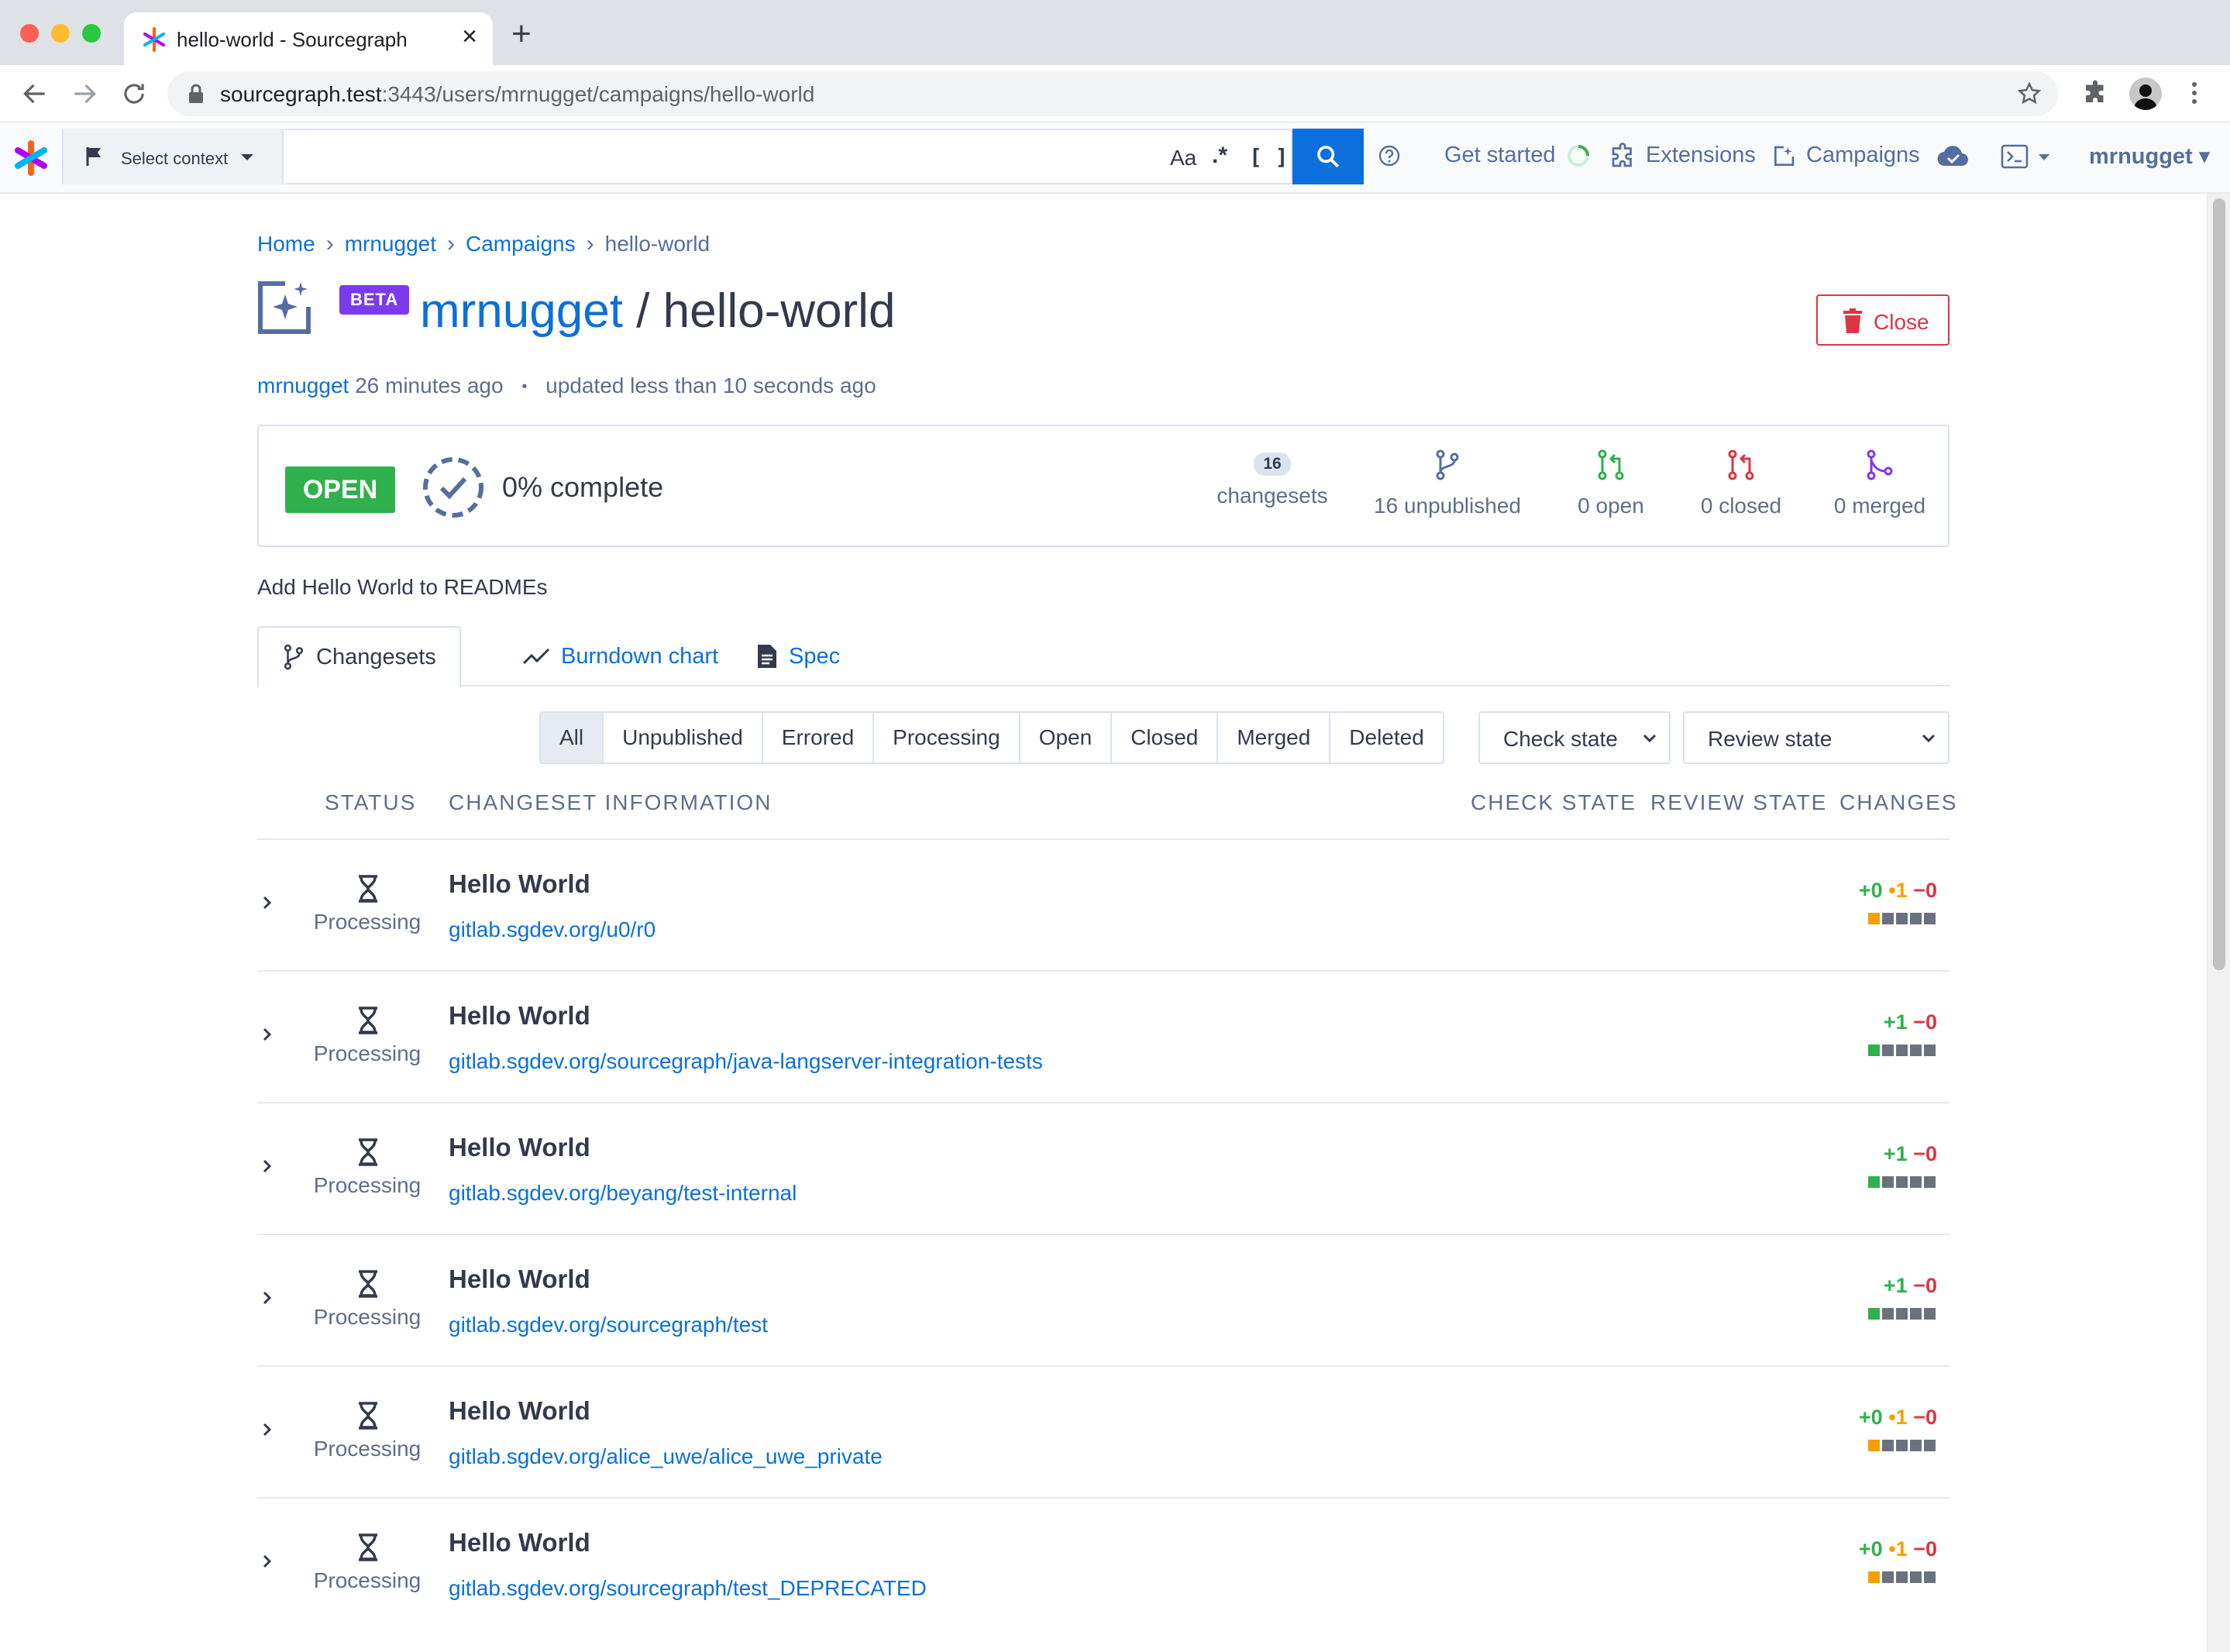 This screenshot has height=1652, width=2230. Describe the element at coordinates (521, 34) in the screenshot. I see `new-tab-icon: +` at that location.